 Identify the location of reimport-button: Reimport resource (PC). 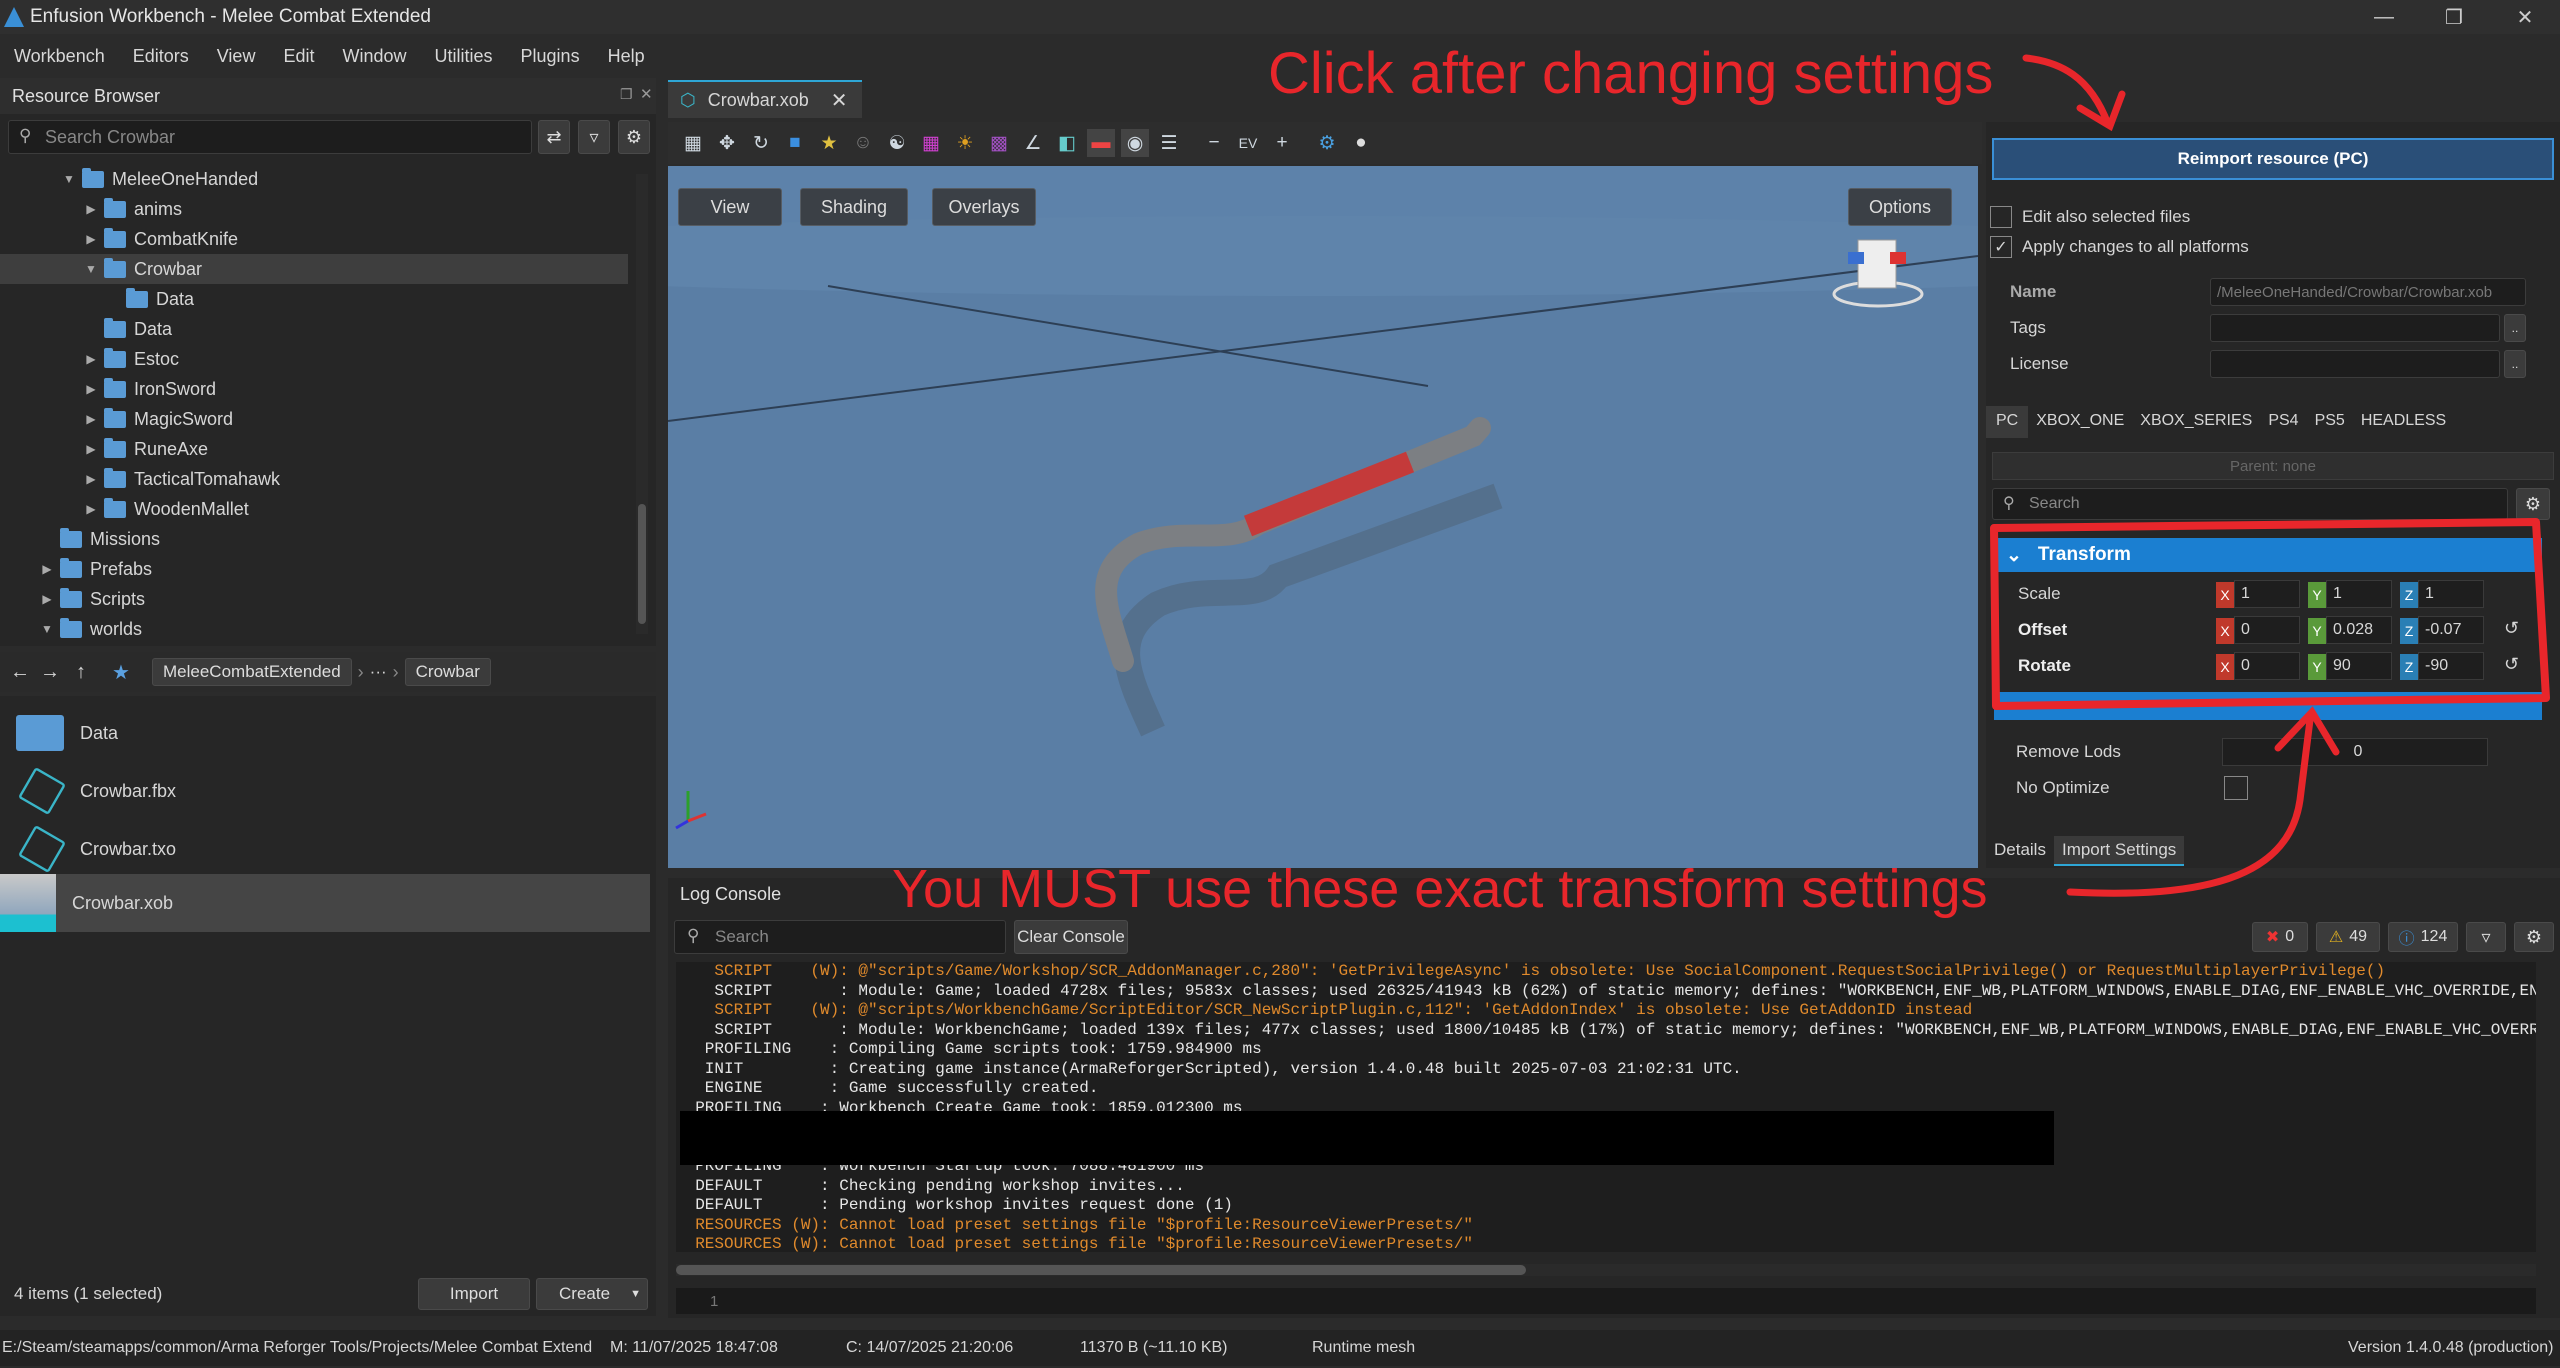
(2273, 159).